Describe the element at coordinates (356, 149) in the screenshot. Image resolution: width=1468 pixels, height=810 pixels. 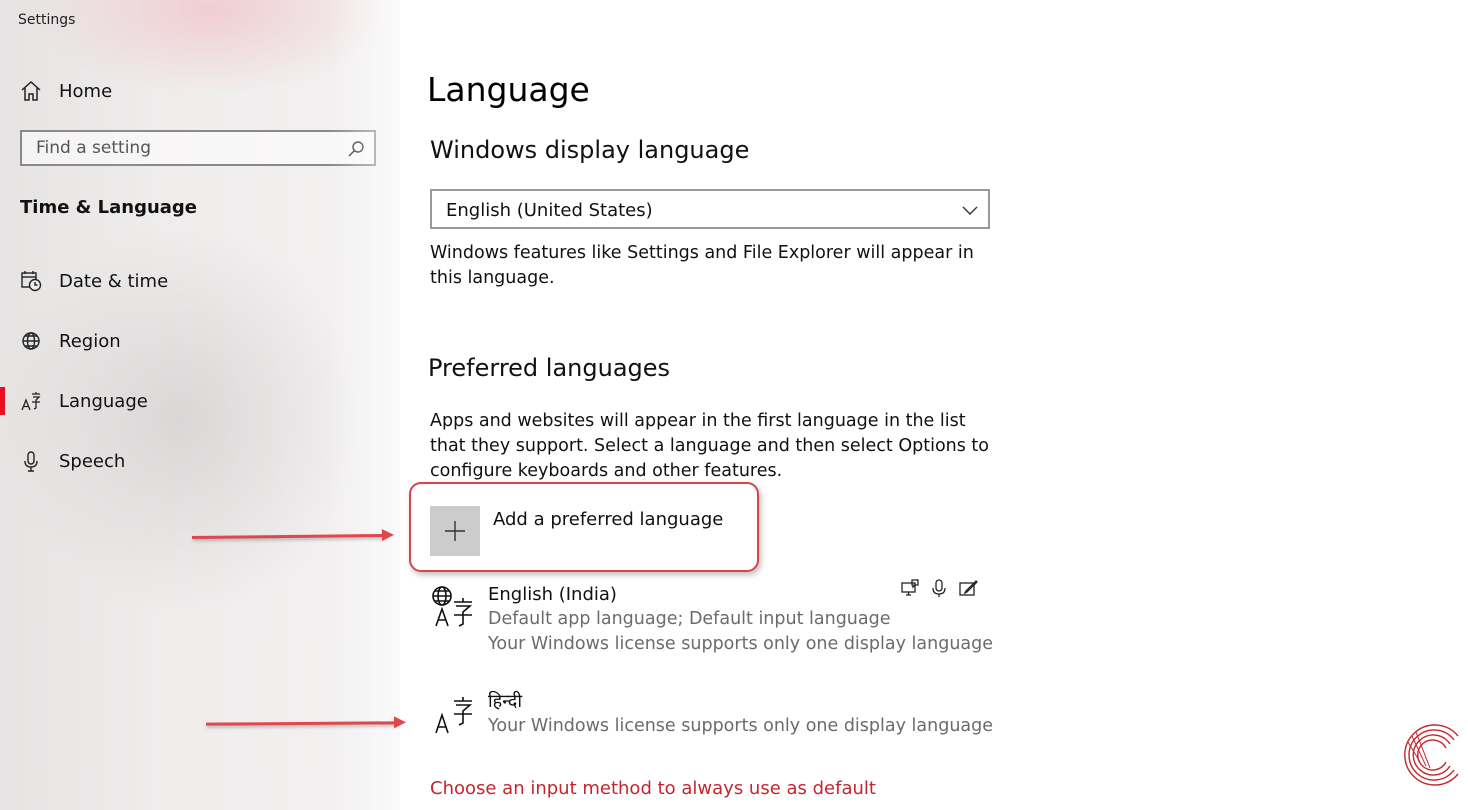
I see `search-icon` at that location.